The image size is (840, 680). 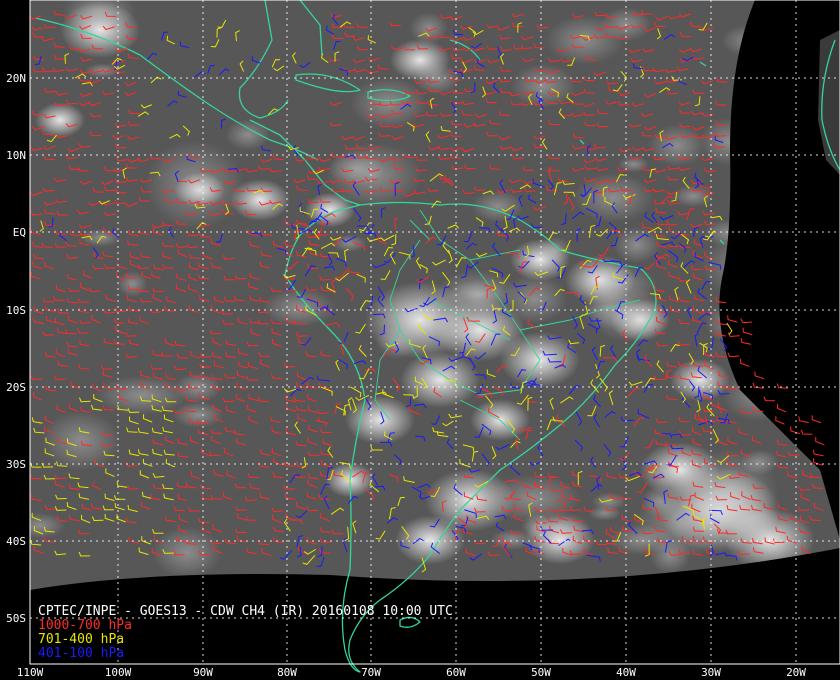 I want to click on longitude-label: 60W, so click(x=456, y=672).